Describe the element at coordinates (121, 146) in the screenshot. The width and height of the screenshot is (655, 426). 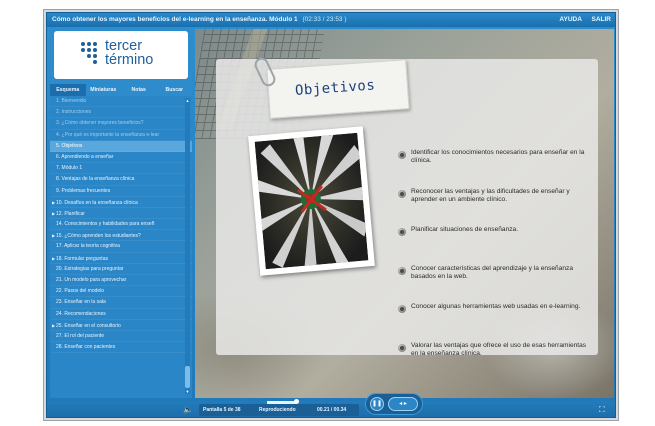
I see `outline-item: 5. Objetivos` at that location.